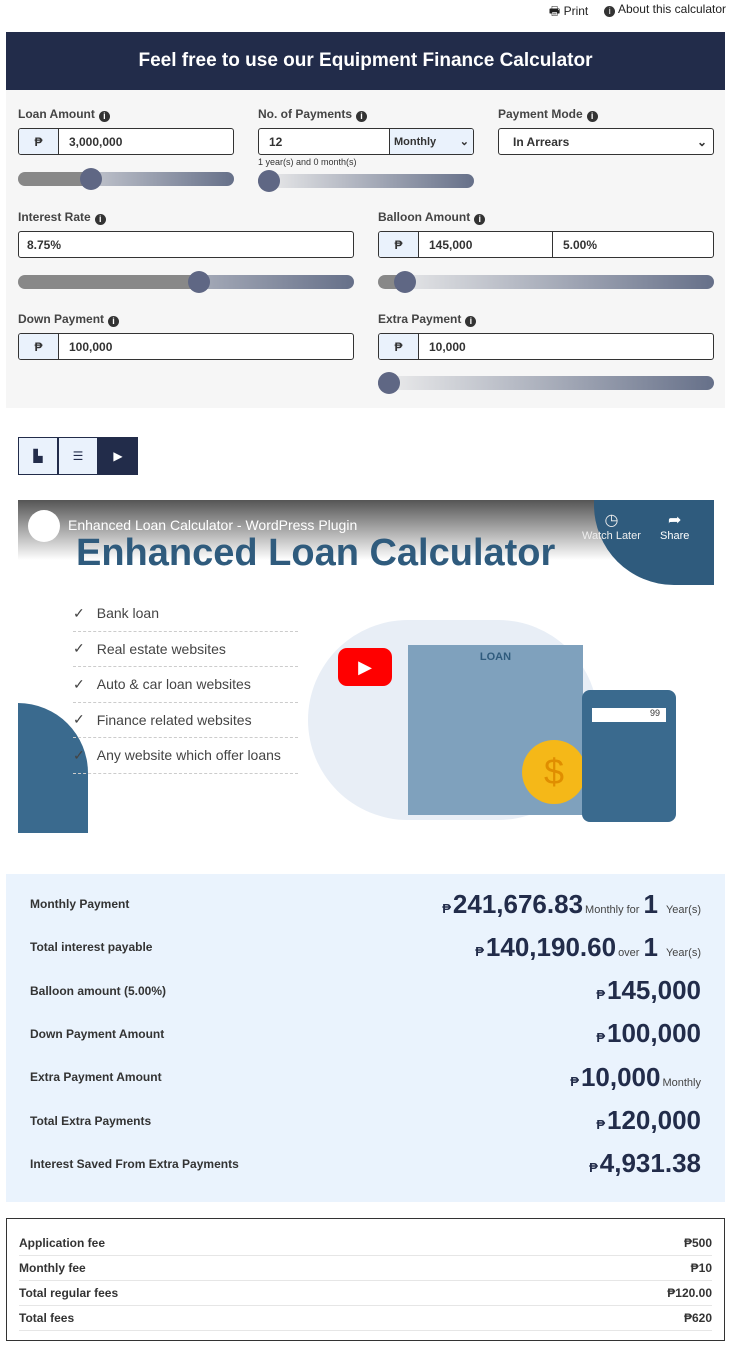 The height and width of the screenshot is (1345, 732). What do you see at coordinates (185, 649) in the screenshot?
I see `video-bullet: ✓ Real estate websites` at bounding box center [185, 649].